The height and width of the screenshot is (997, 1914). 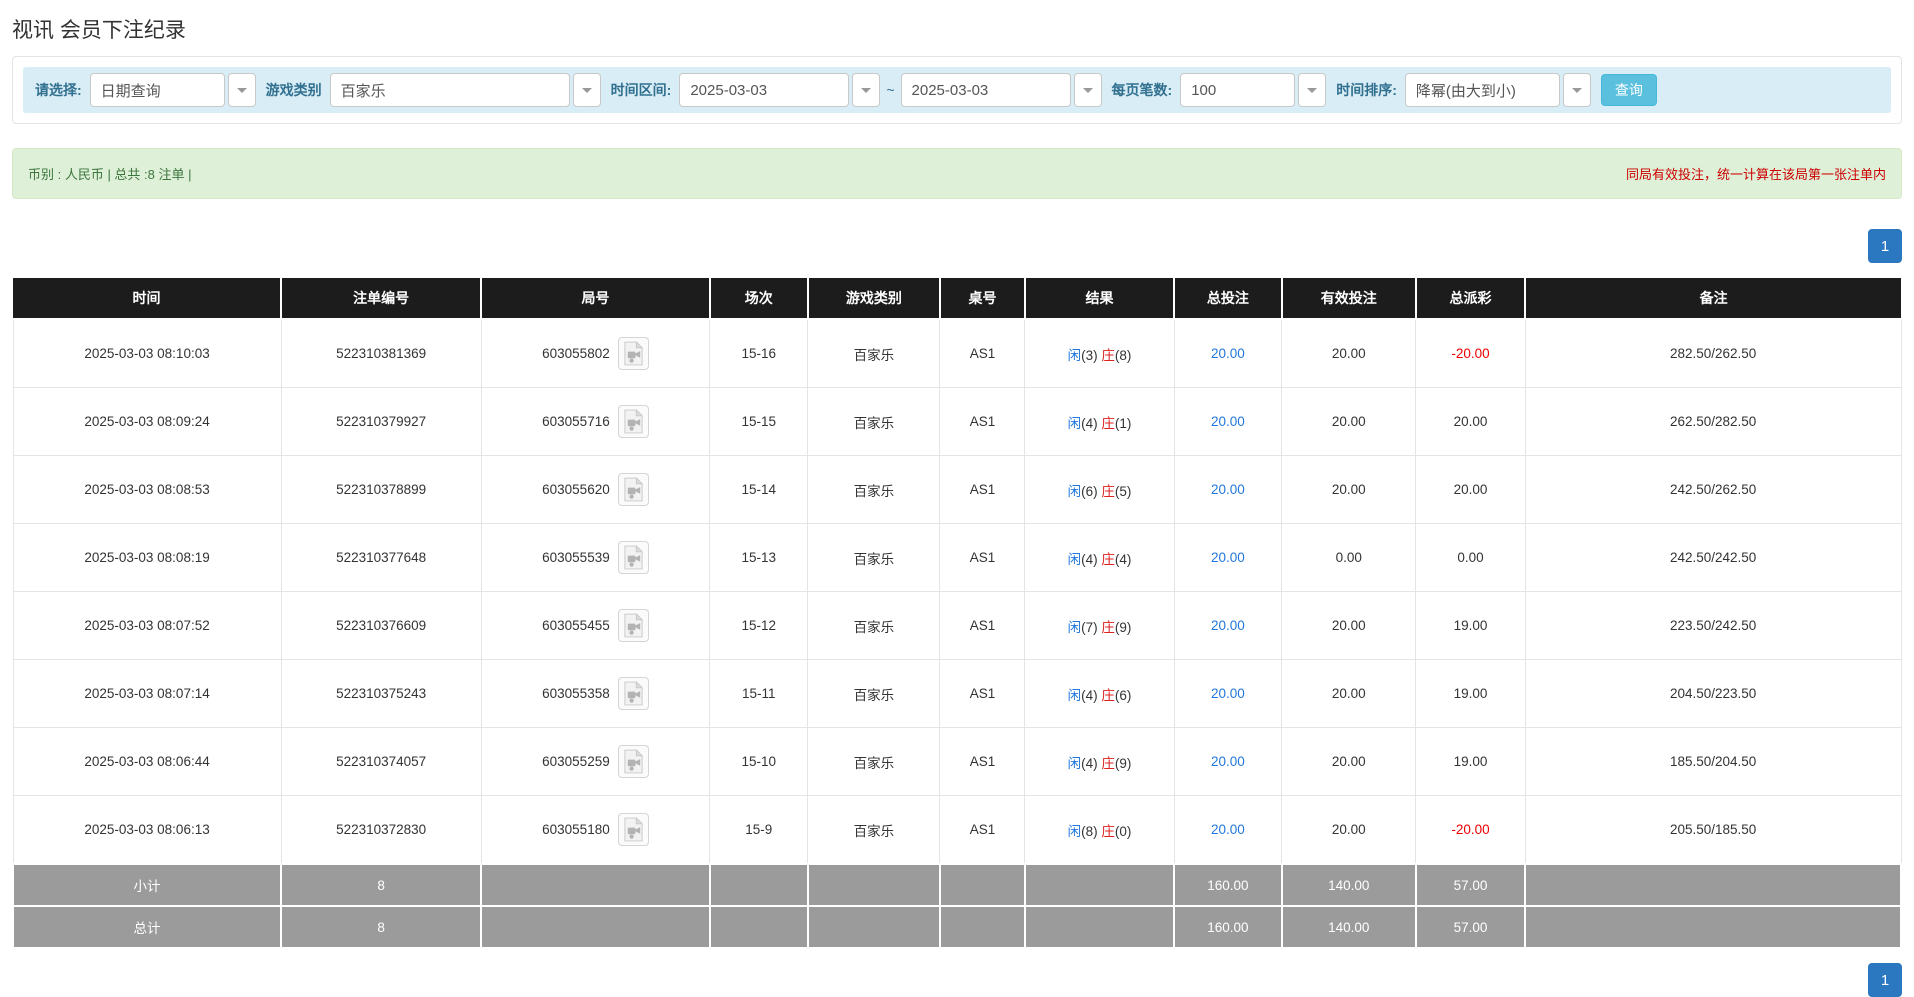 What do you see at coordinates (595, 557) in the screenshot?
I see `round-no-wrap: 603055539` at bounding box center [595, 557].